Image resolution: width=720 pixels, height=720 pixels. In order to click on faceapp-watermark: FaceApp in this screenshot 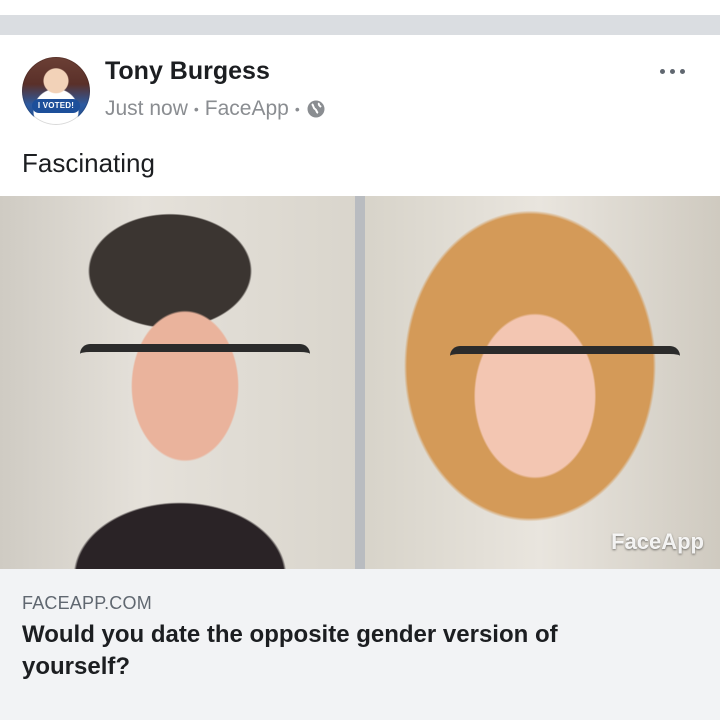, I will do `click(657, 541)`.